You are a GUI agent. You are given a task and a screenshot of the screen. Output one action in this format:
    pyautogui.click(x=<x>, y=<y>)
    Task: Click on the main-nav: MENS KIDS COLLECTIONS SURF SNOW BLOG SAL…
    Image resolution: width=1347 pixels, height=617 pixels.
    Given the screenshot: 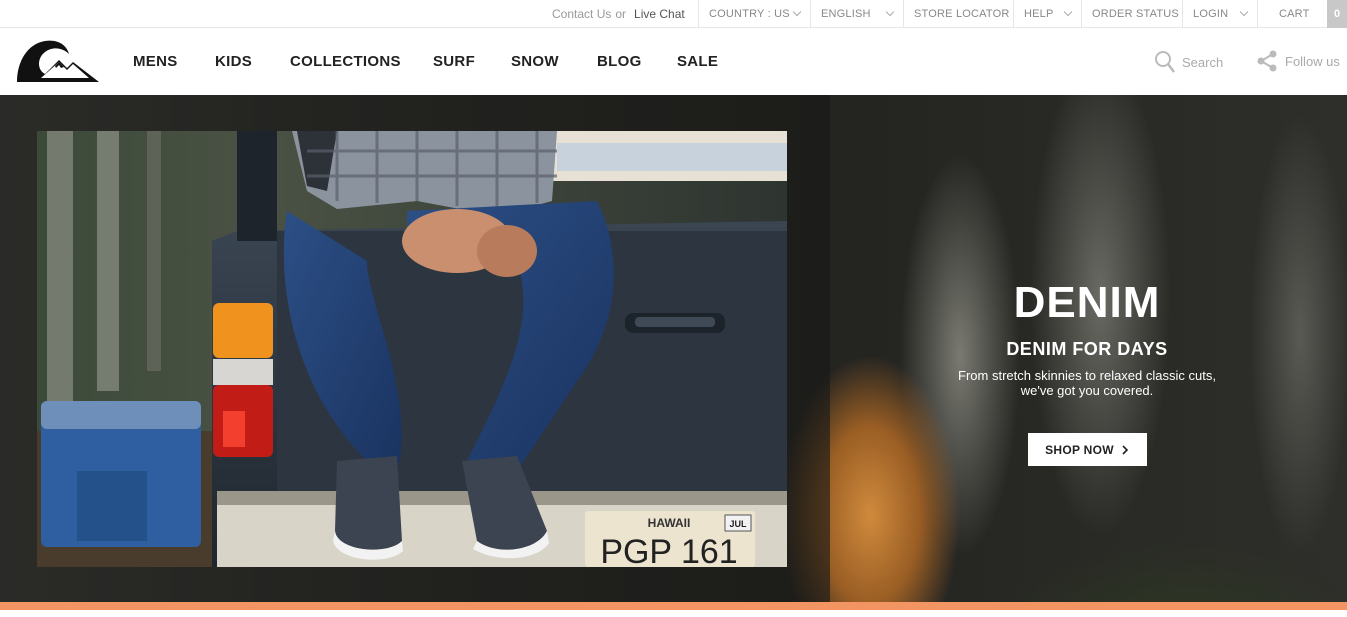 What is the action you would take?
    pyautogui.click(x=673, y=61)
    